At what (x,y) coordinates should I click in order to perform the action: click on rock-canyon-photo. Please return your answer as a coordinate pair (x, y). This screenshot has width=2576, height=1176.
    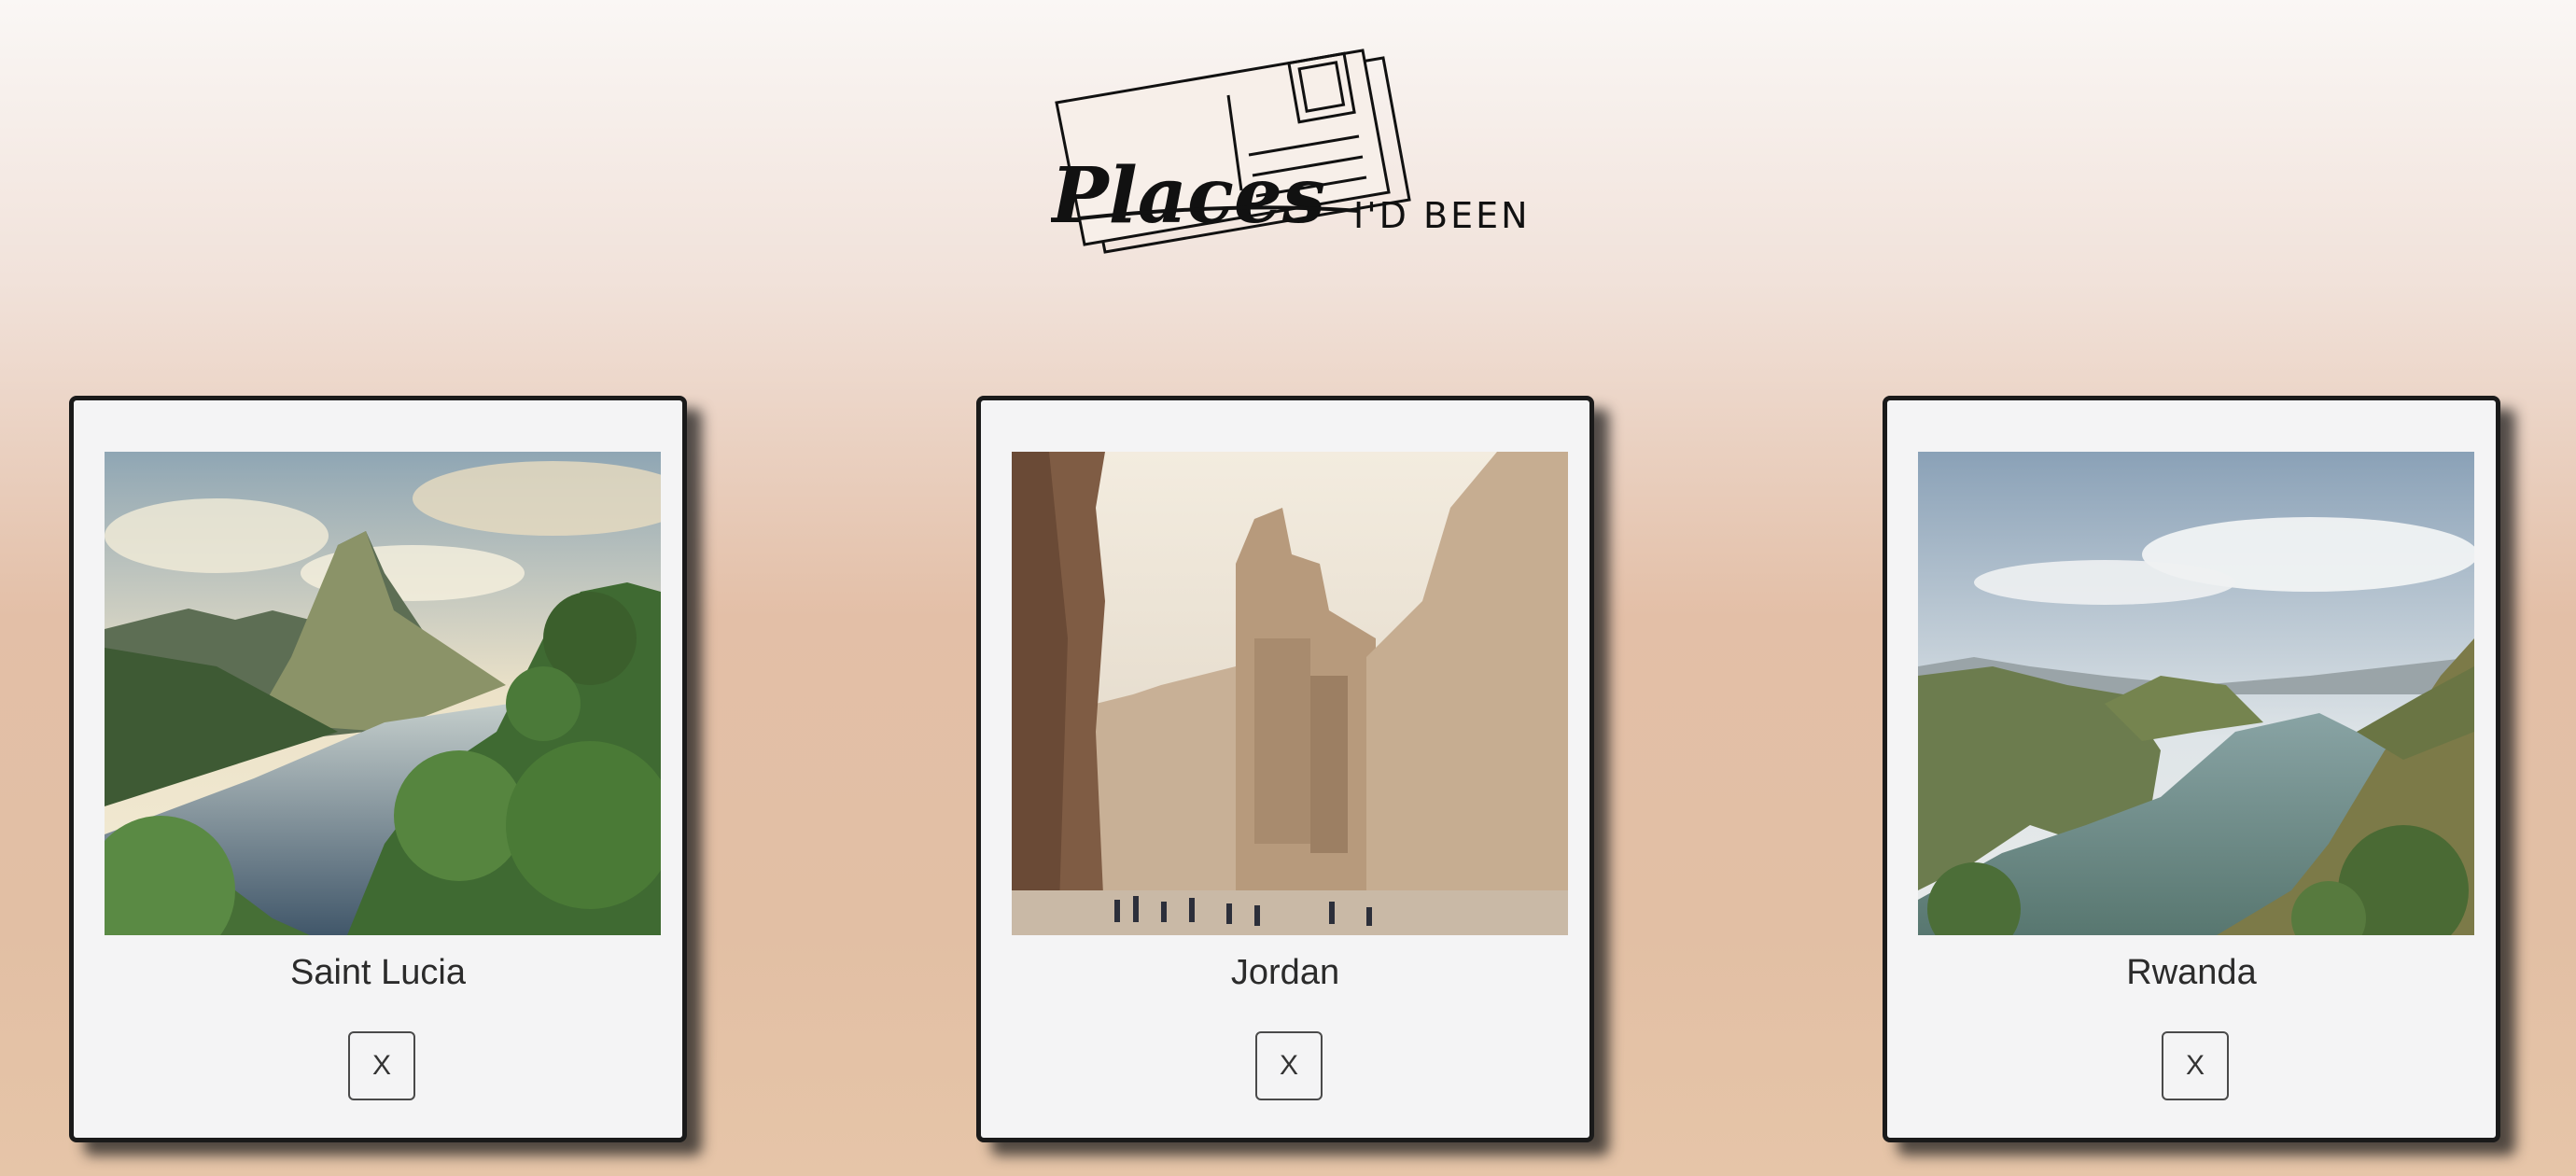
    Looking at the image, I should click on (1290, 693).